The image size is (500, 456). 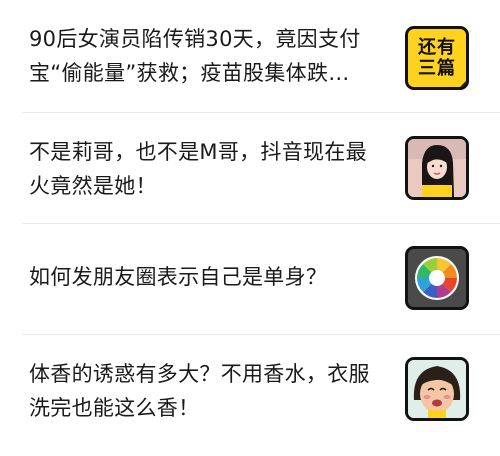 I want to click on article-title: 如何发朋友圈表示自己是单身？, so click(x=205, y=277).